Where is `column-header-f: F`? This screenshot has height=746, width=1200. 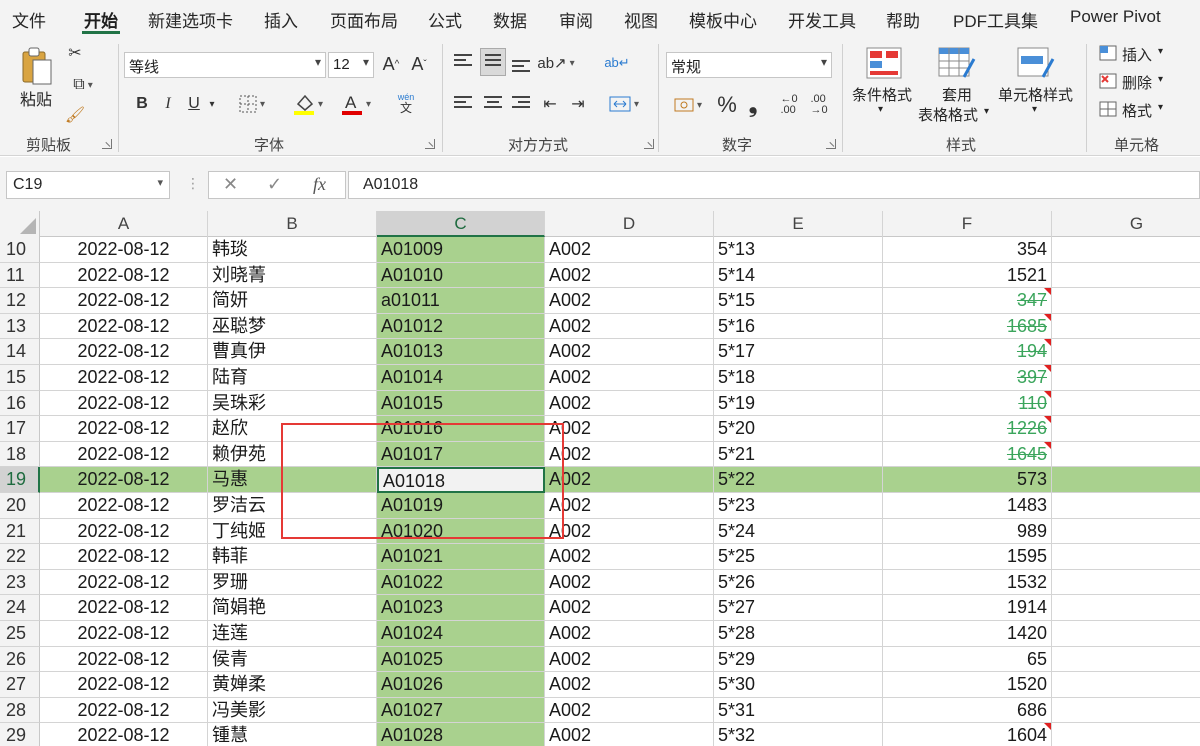
column-header-f: F is located at coordinates (967, 224).